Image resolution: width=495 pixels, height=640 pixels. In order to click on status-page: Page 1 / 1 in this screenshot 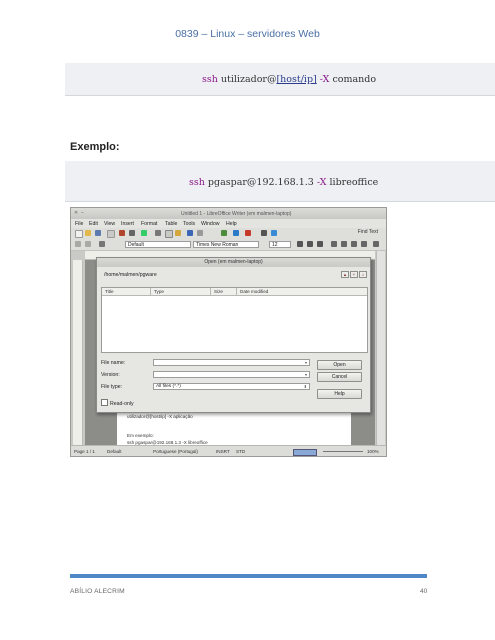, I will do `click(84, 451)`.